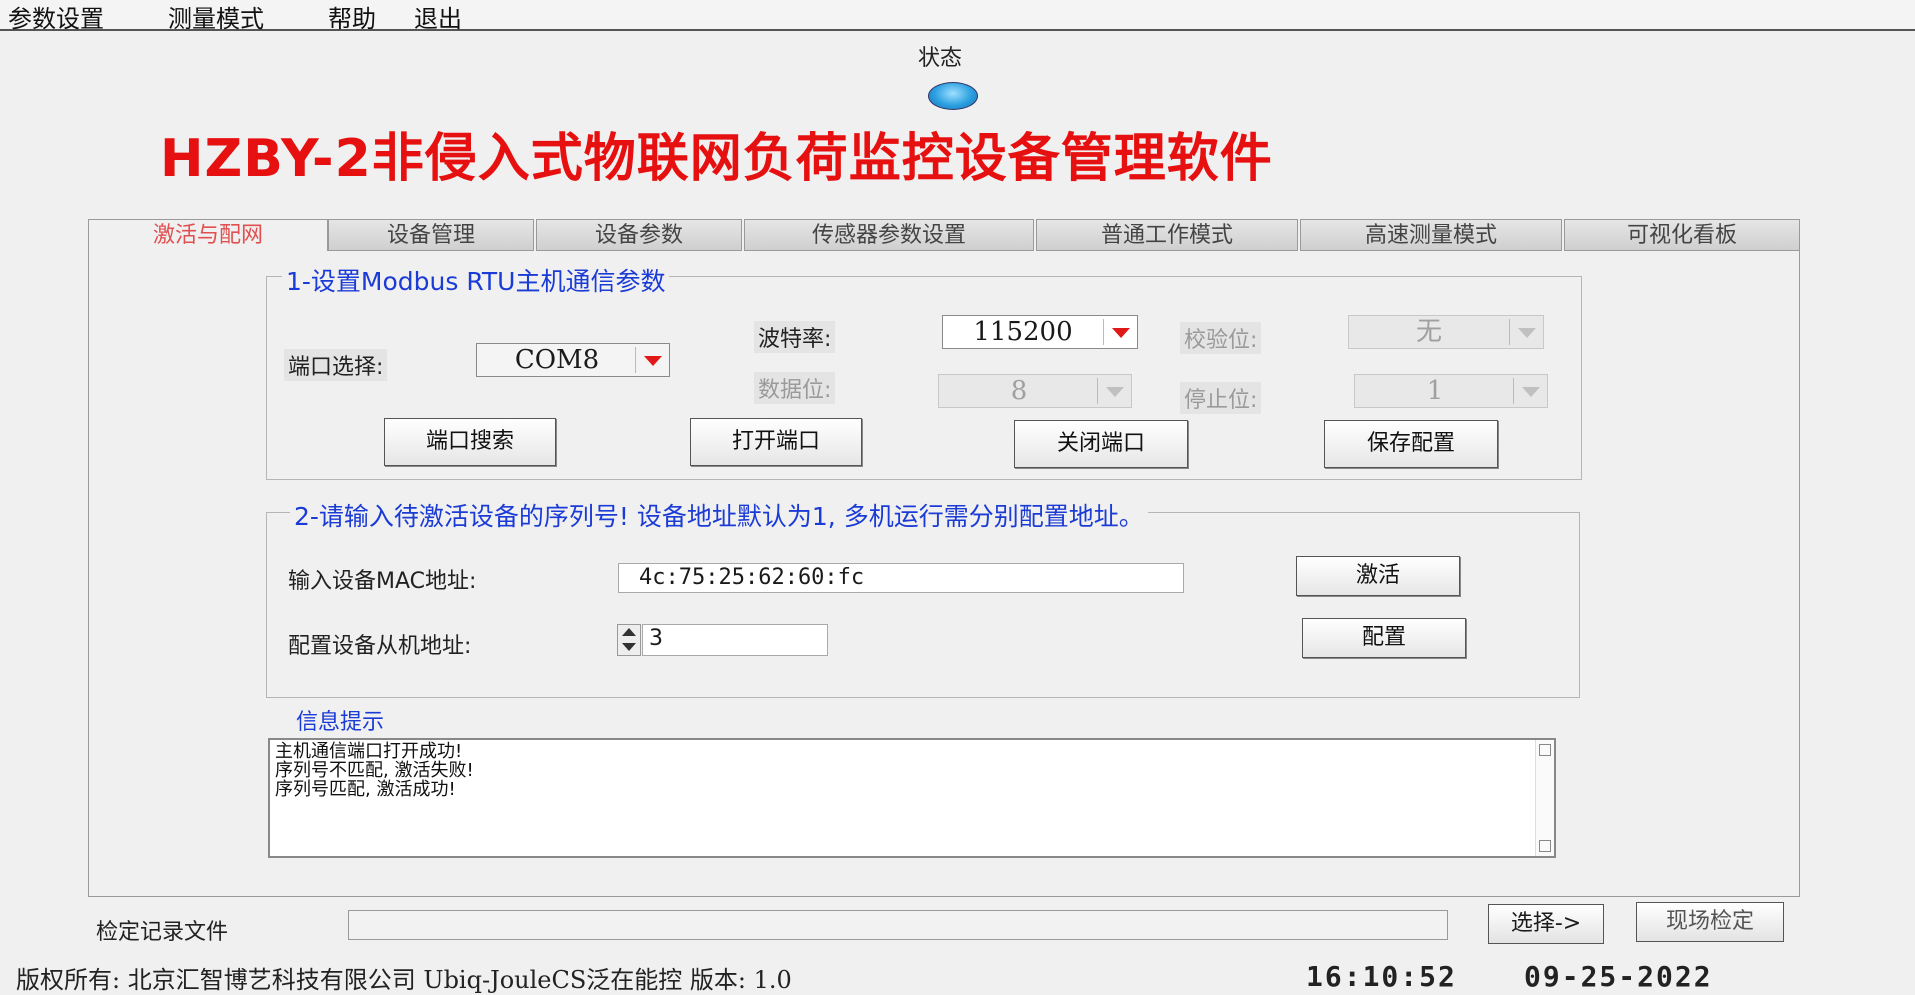 The width and height of the screenshot is (1915, 995). What do you see at coordinates (1544, 798) in the screenshot?
I see `message-scrollbar` at bounding box center [1544, 798].